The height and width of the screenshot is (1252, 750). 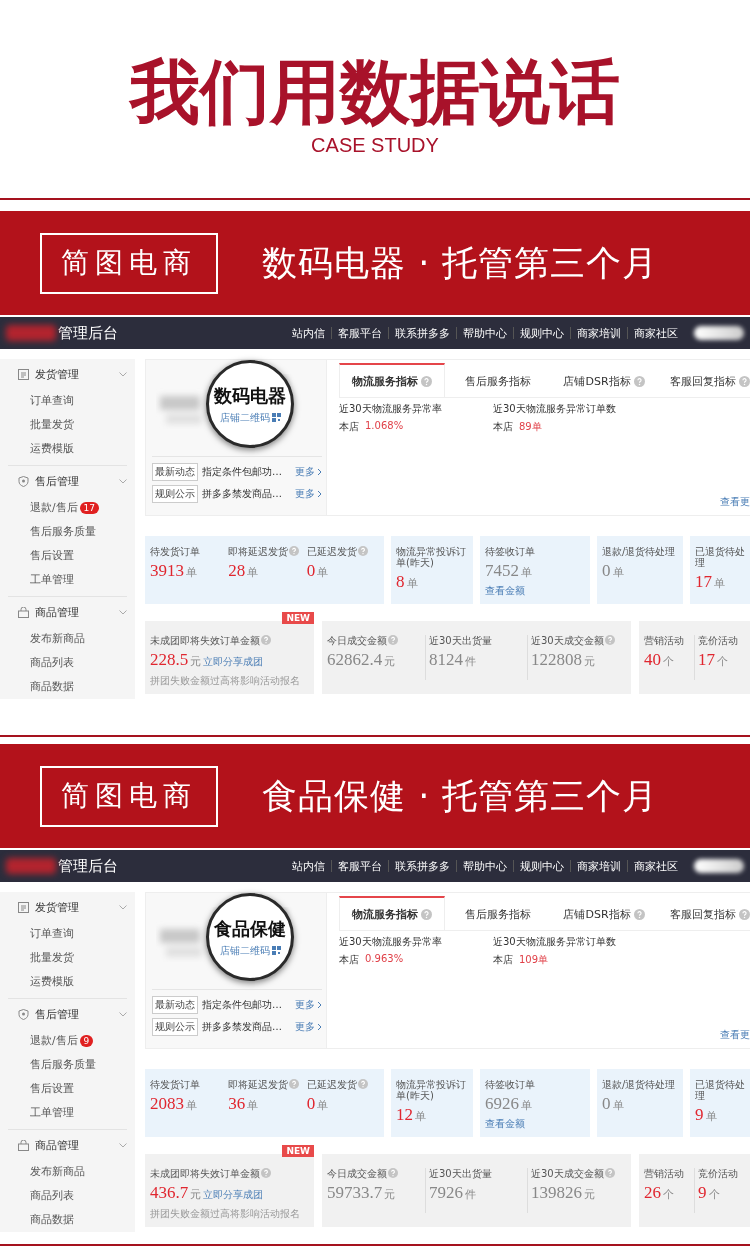 What do you see at coordinates (169, 660) in the screenshot?
I see `stat-value: 228.5` at bounding box center [169, 660].